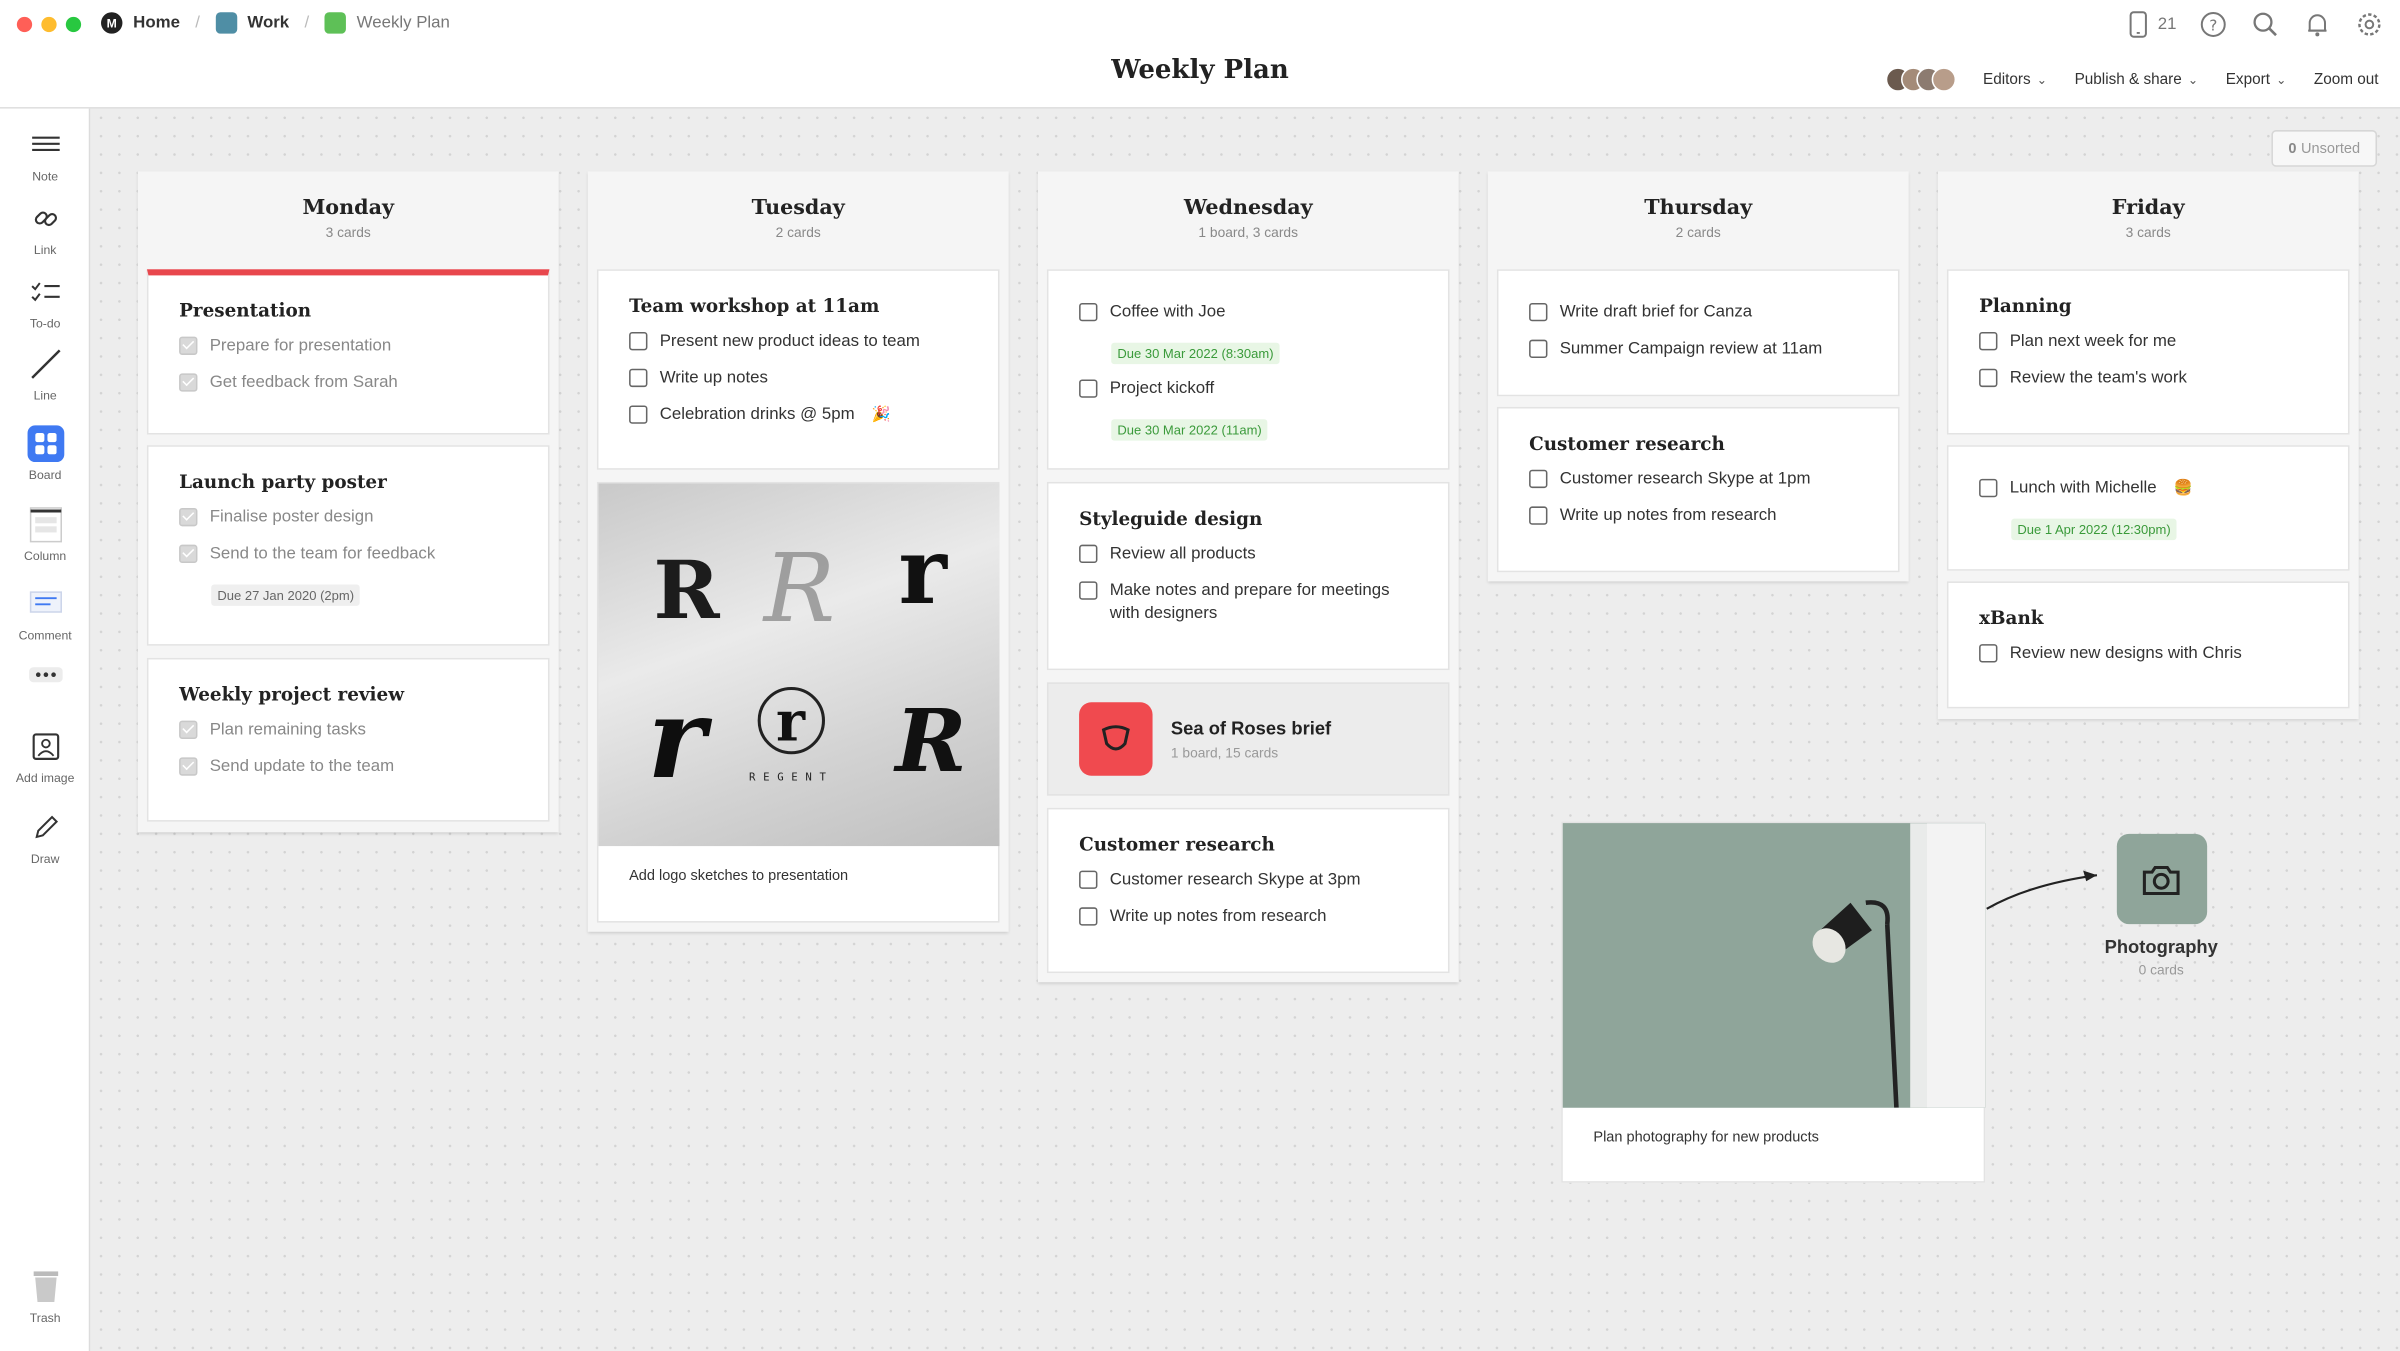 The width and height of the screenshot is (2400, 1351). What do you see at coordinates (45, 674) in the screenshot?
I see `more-tools-button` at bounding box center [45, 674].